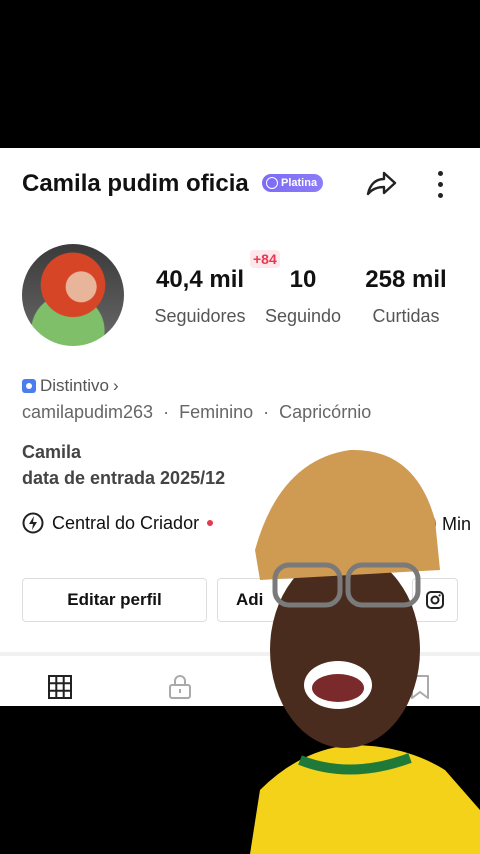 This screenshot has width=480, height=854. What do you see at coordinates (126, 522) in the screenshot?
I see `creator-center-label: Central do Criador` at bounding box center [126, 522].